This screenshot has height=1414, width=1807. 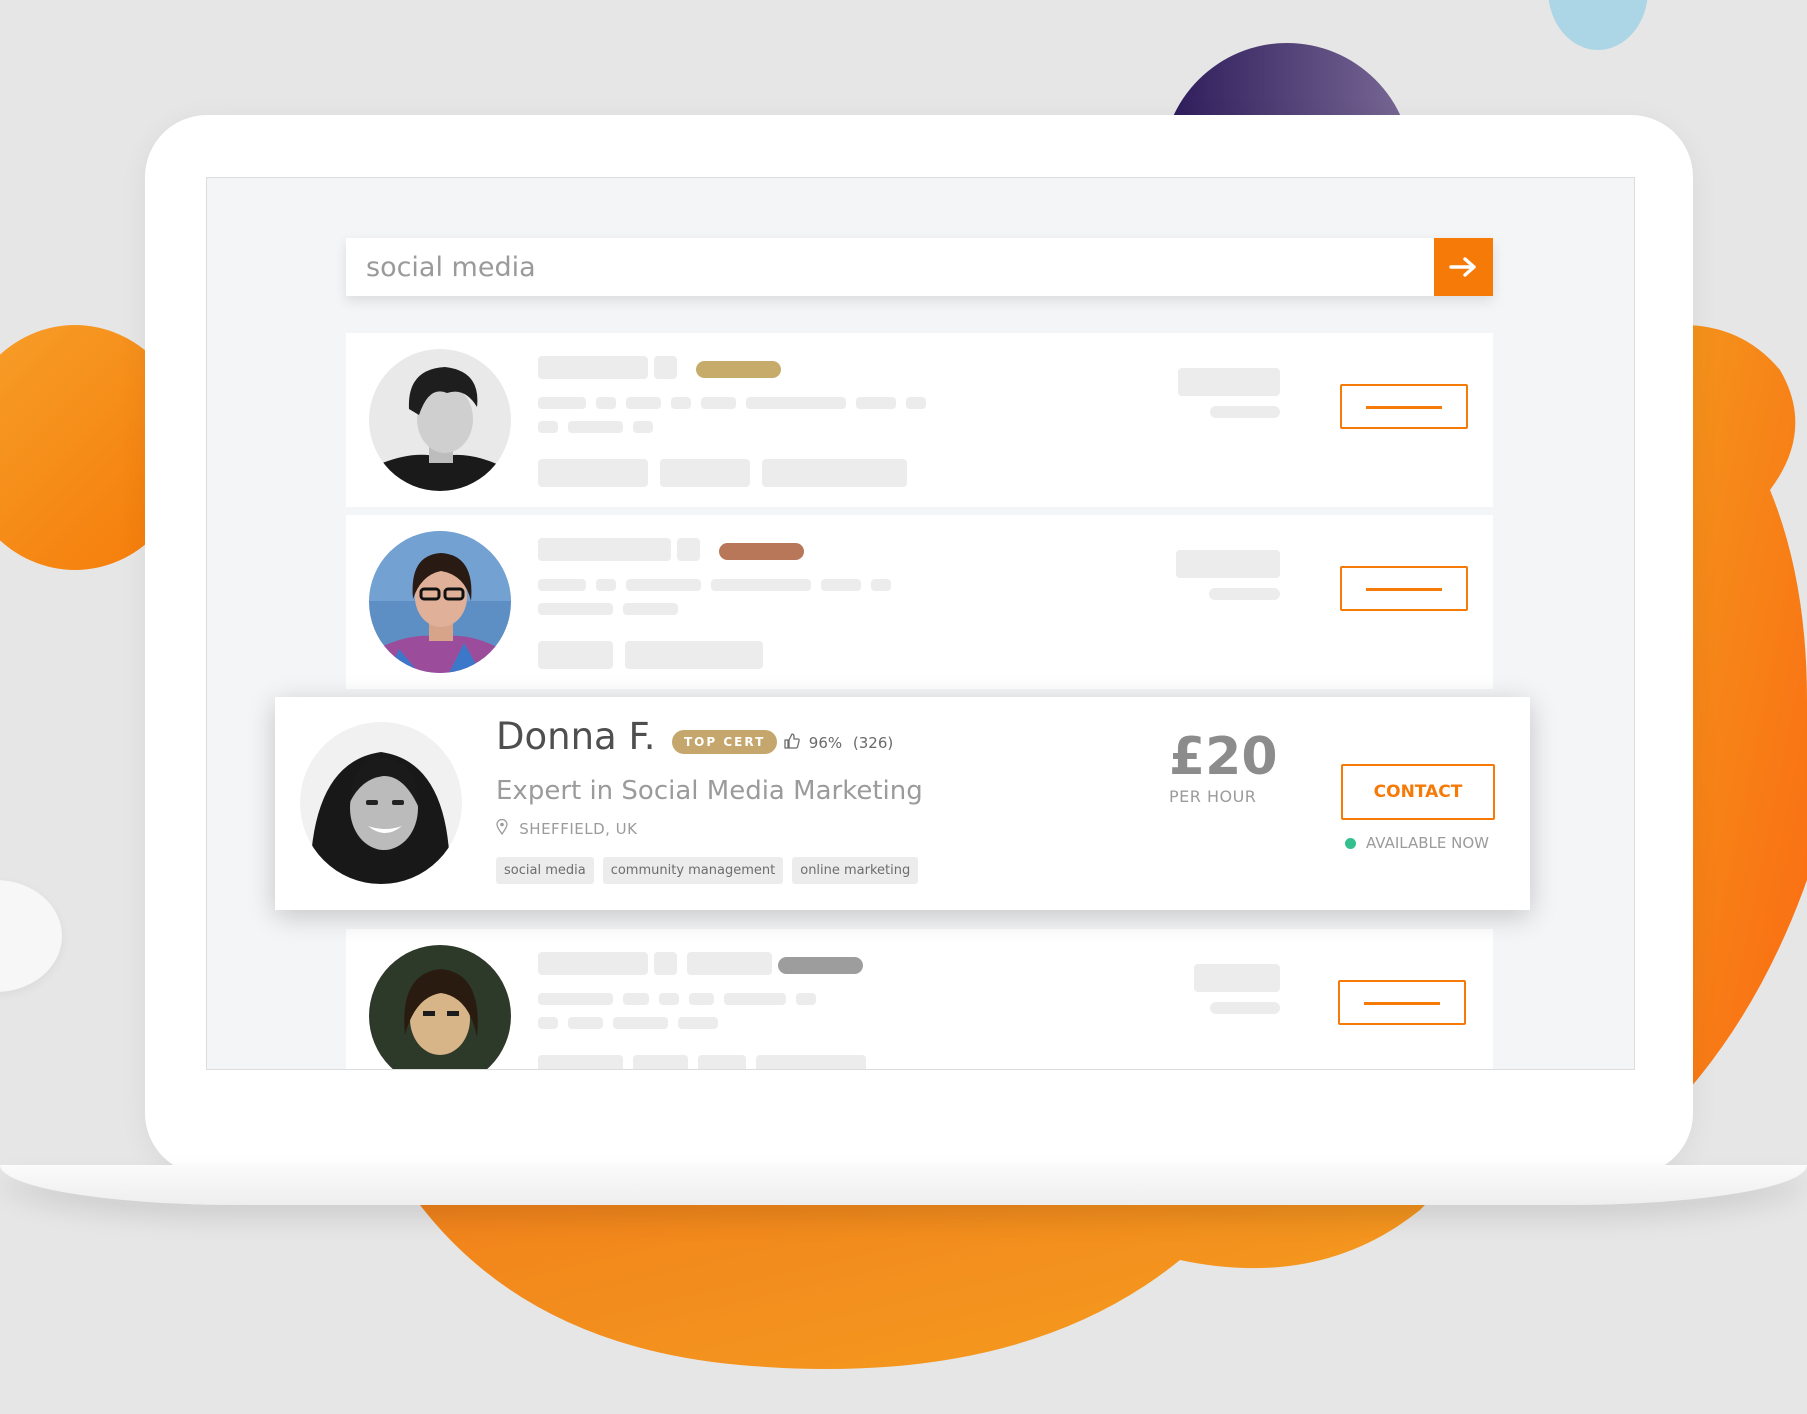 I want to click on profile-location: SHEFFIELD, UK, so click(x=567, y=828).